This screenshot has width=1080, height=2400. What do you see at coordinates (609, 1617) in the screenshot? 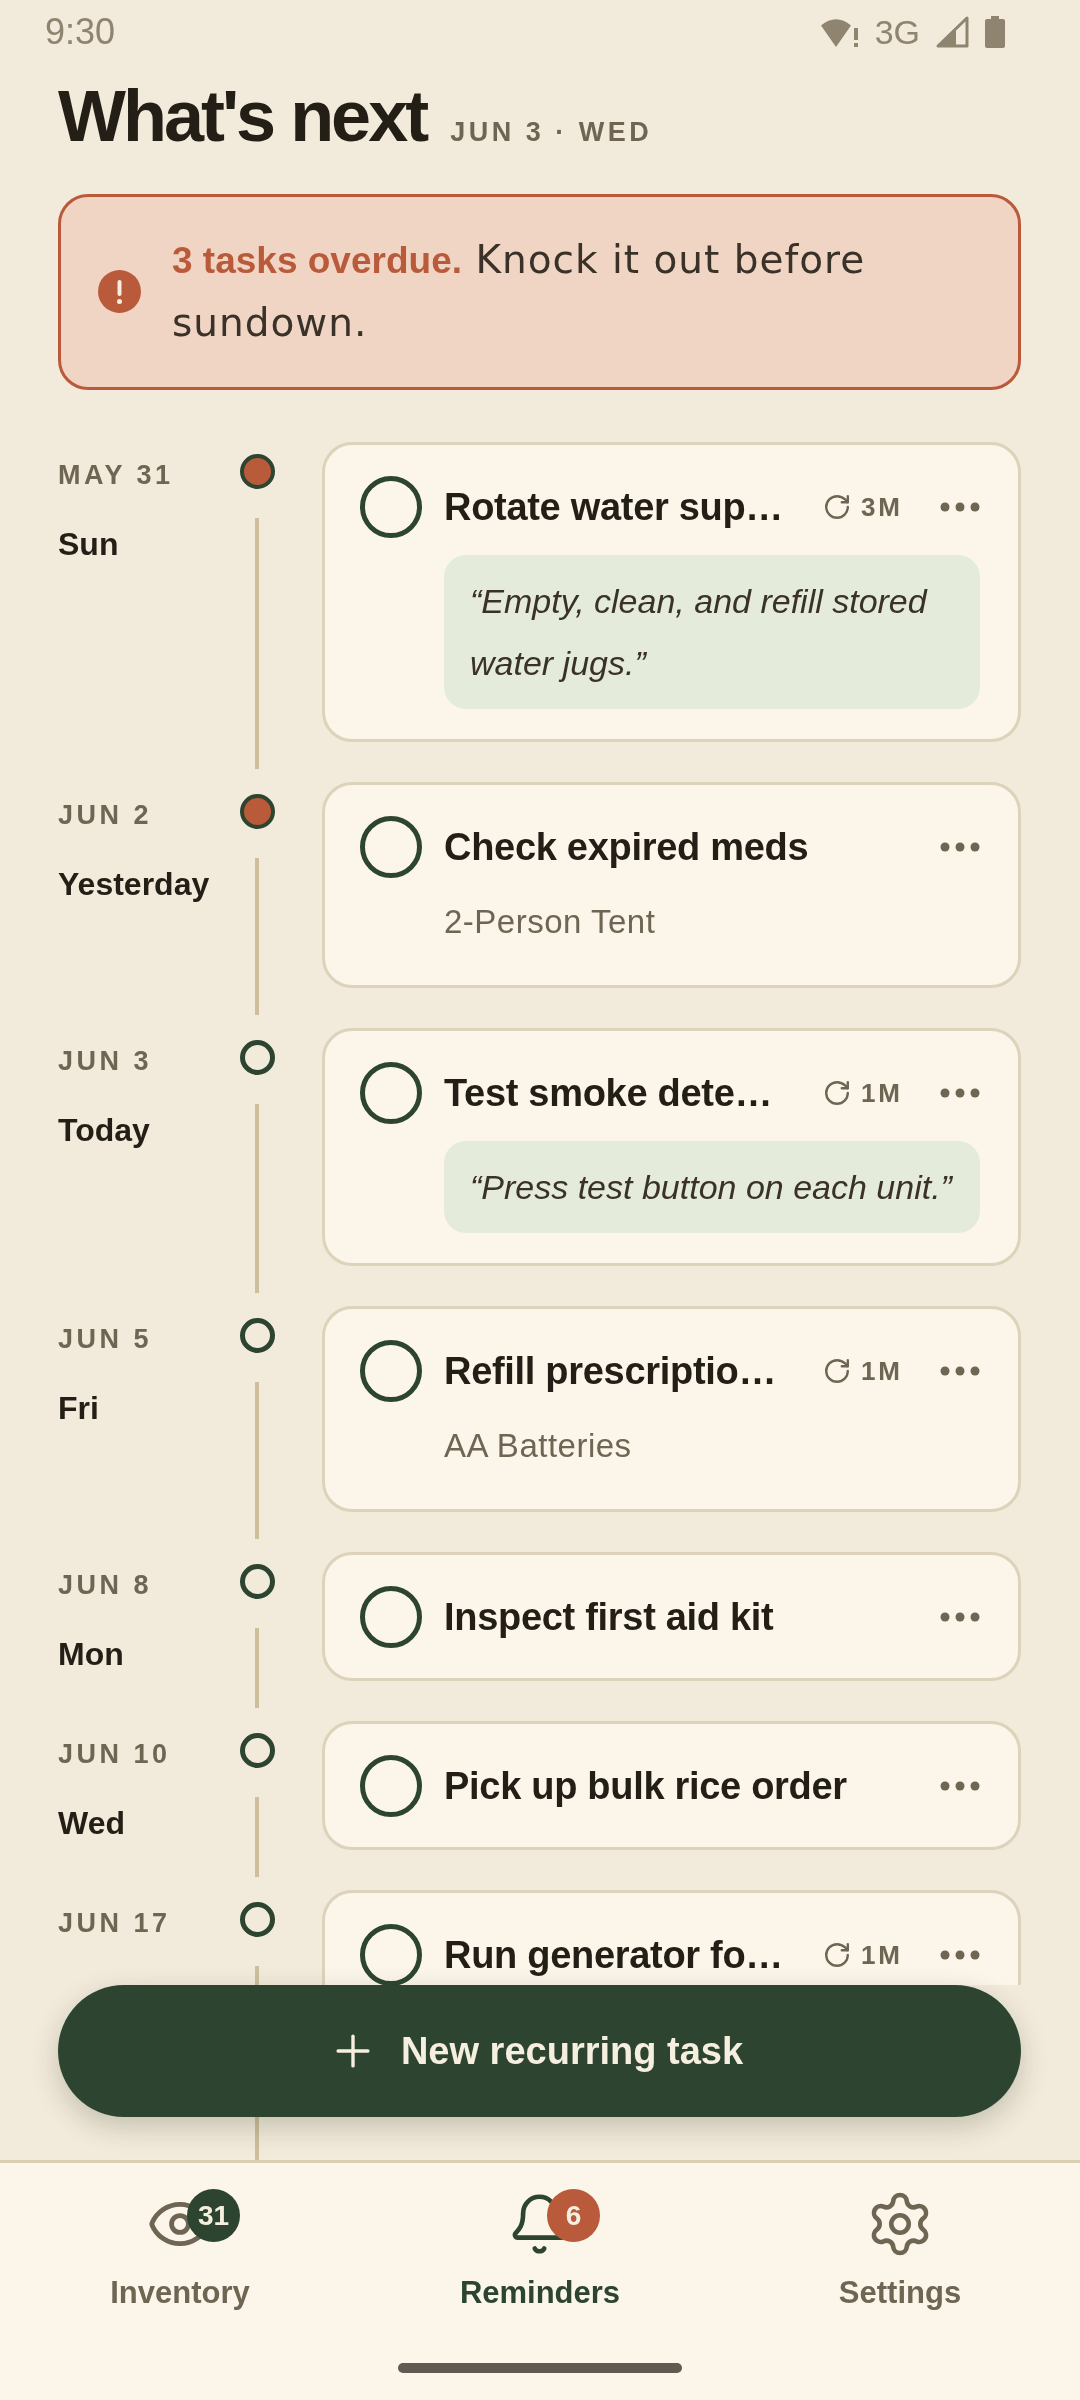
I see `task-title: Inspect first aid kit` at bounding box center [609, 1617].